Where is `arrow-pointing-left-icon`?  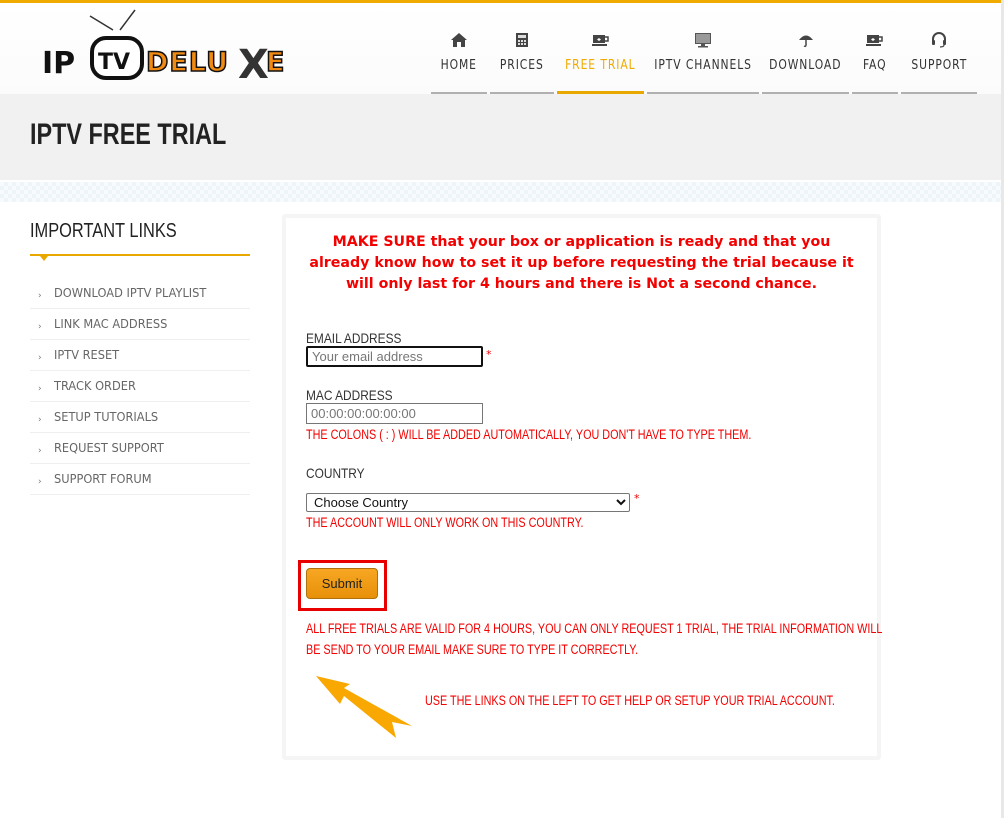 arrow-pointing-left-icon is located at coordinates (364, 707).